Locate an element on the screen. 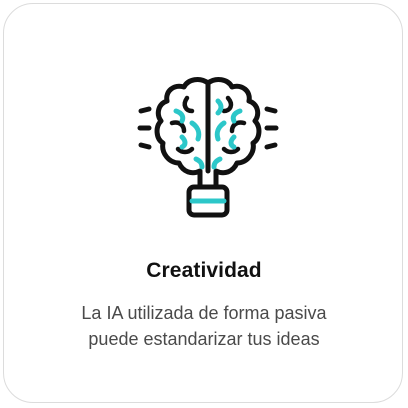 This screenshot has width=408, height=408. description-line-2: puede estandarizar tus ideas is located at coordinates (204, 339).